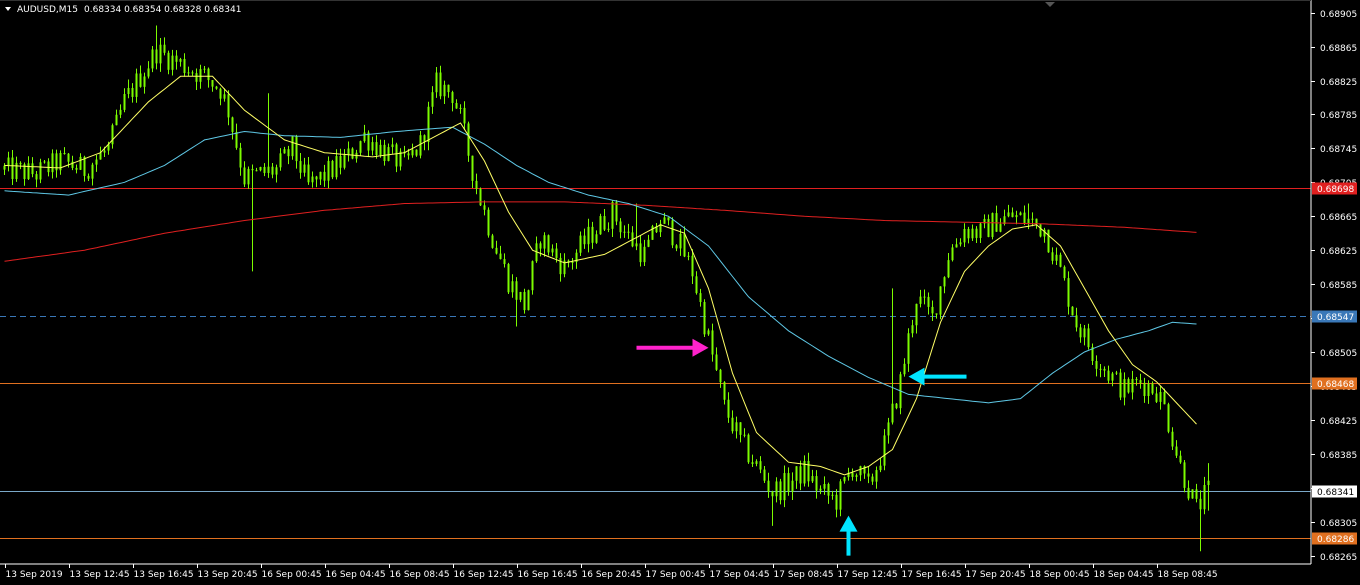  I want to click on time-tick-label-12: 17 Sep 08:45, so click(804, 575).